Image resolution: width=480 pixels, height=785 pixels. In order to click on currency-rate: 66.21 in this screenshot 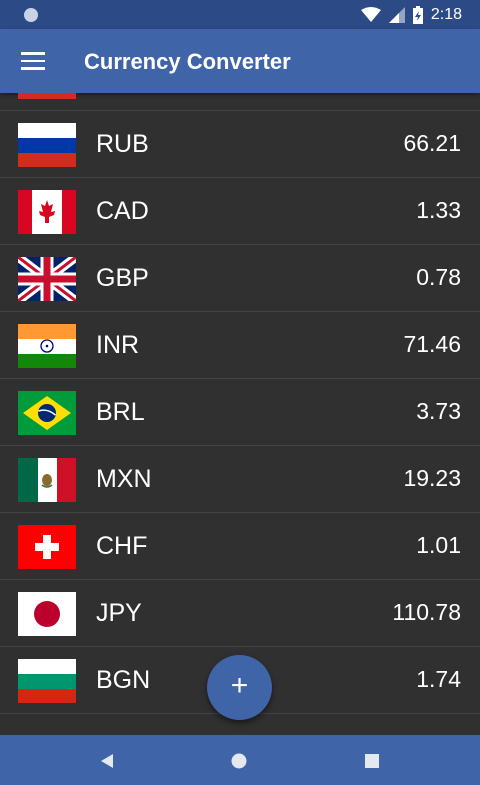, I will do `click(432, 143)`.